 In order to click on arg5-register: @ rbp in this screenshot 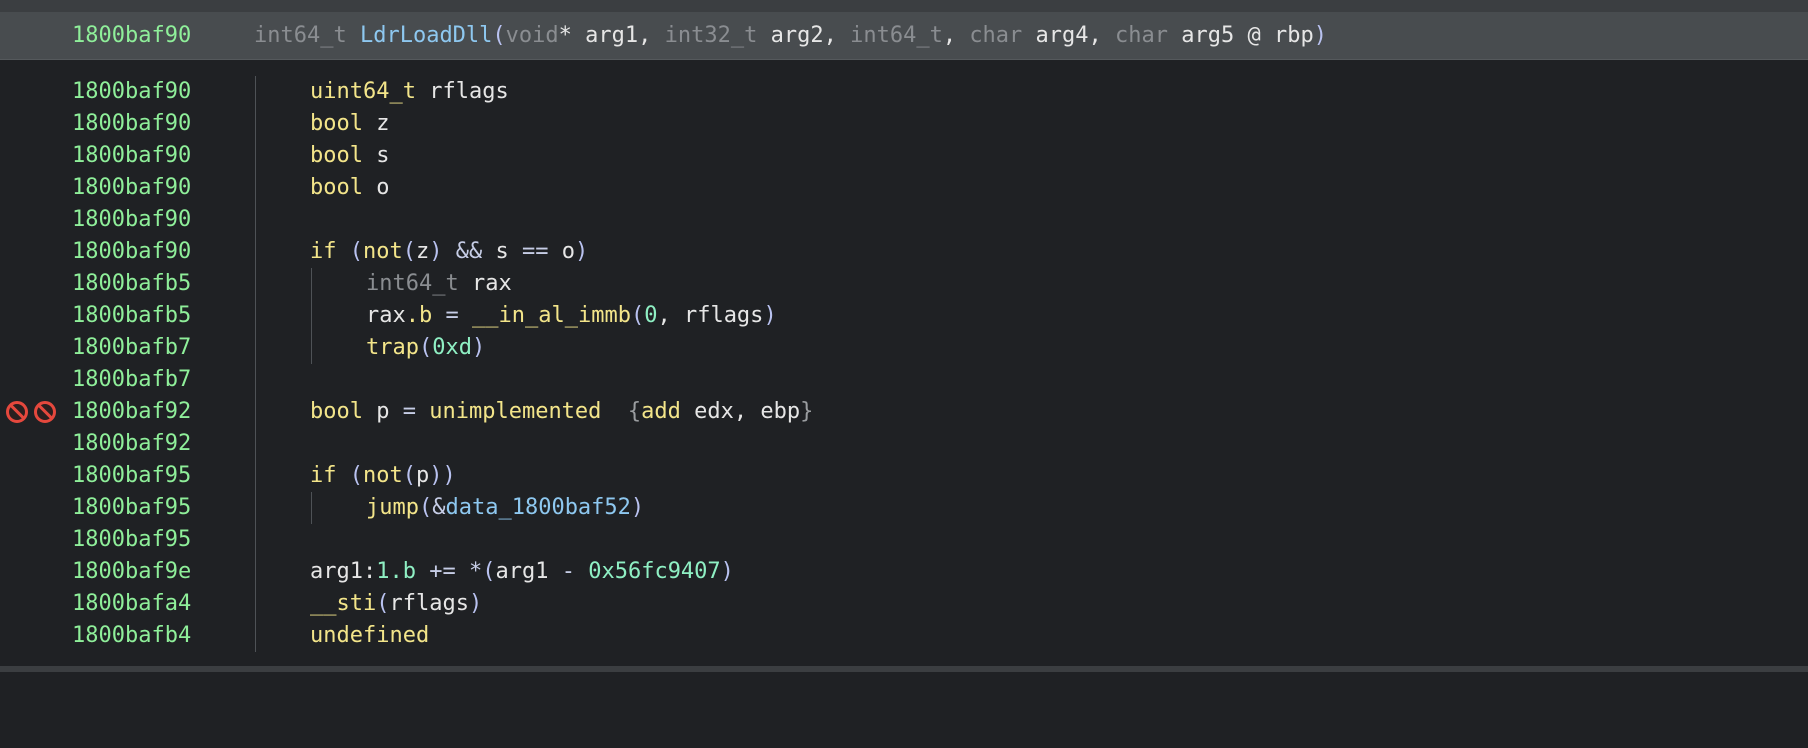, I will do `click(1280, 35)`.